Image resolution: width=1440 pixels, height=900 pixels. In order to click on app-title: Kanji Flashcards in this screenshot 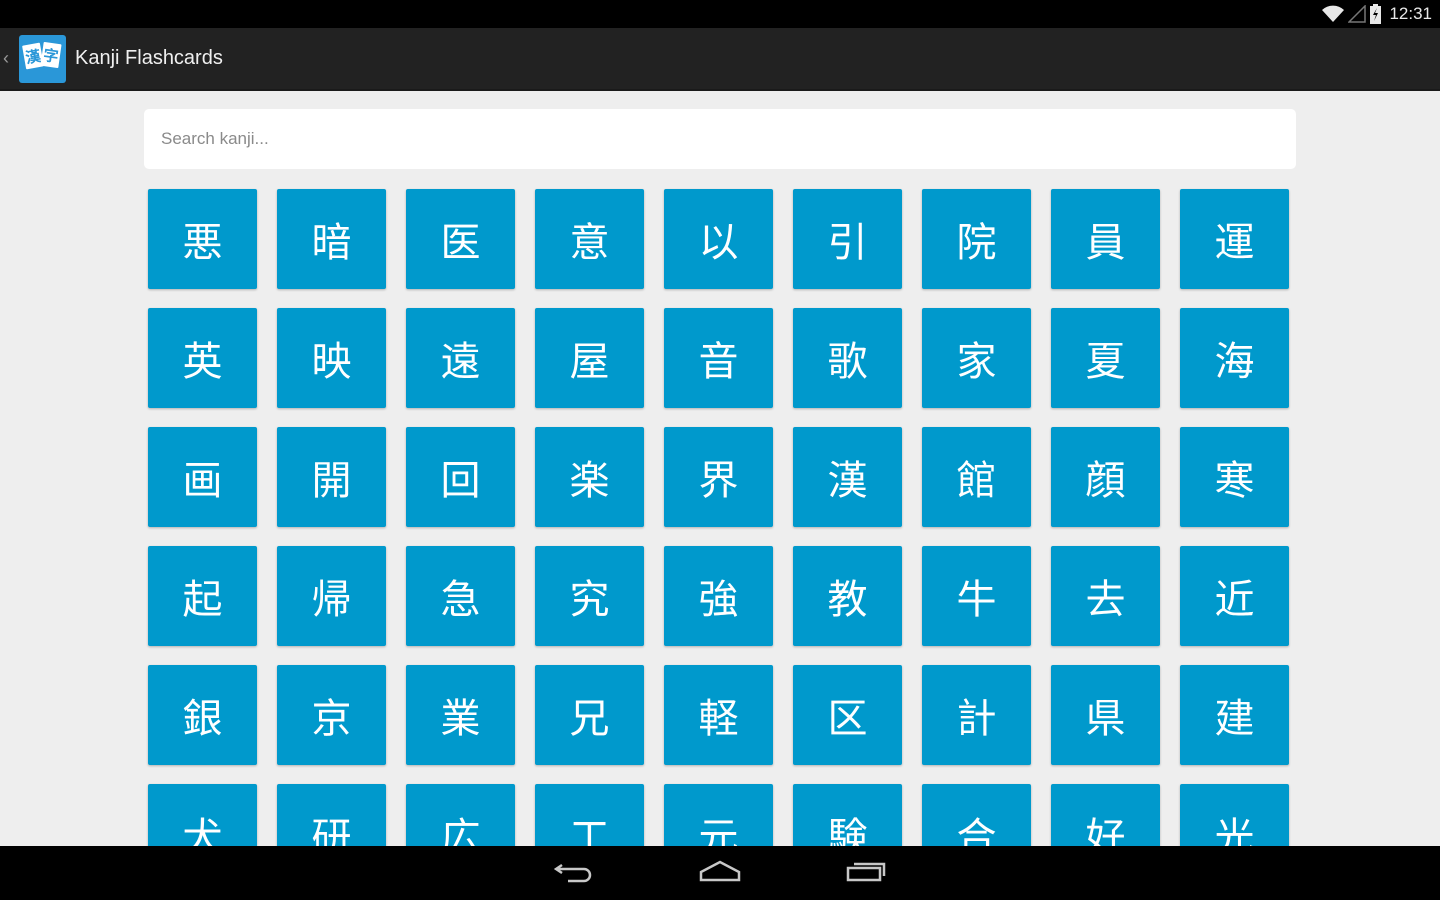, I will do `click(149, 58)`.